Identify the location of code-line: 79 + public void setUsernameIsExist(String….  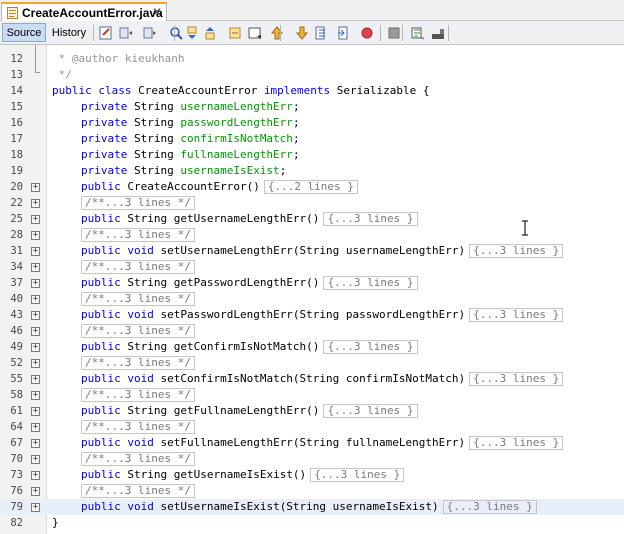
(312, 507).